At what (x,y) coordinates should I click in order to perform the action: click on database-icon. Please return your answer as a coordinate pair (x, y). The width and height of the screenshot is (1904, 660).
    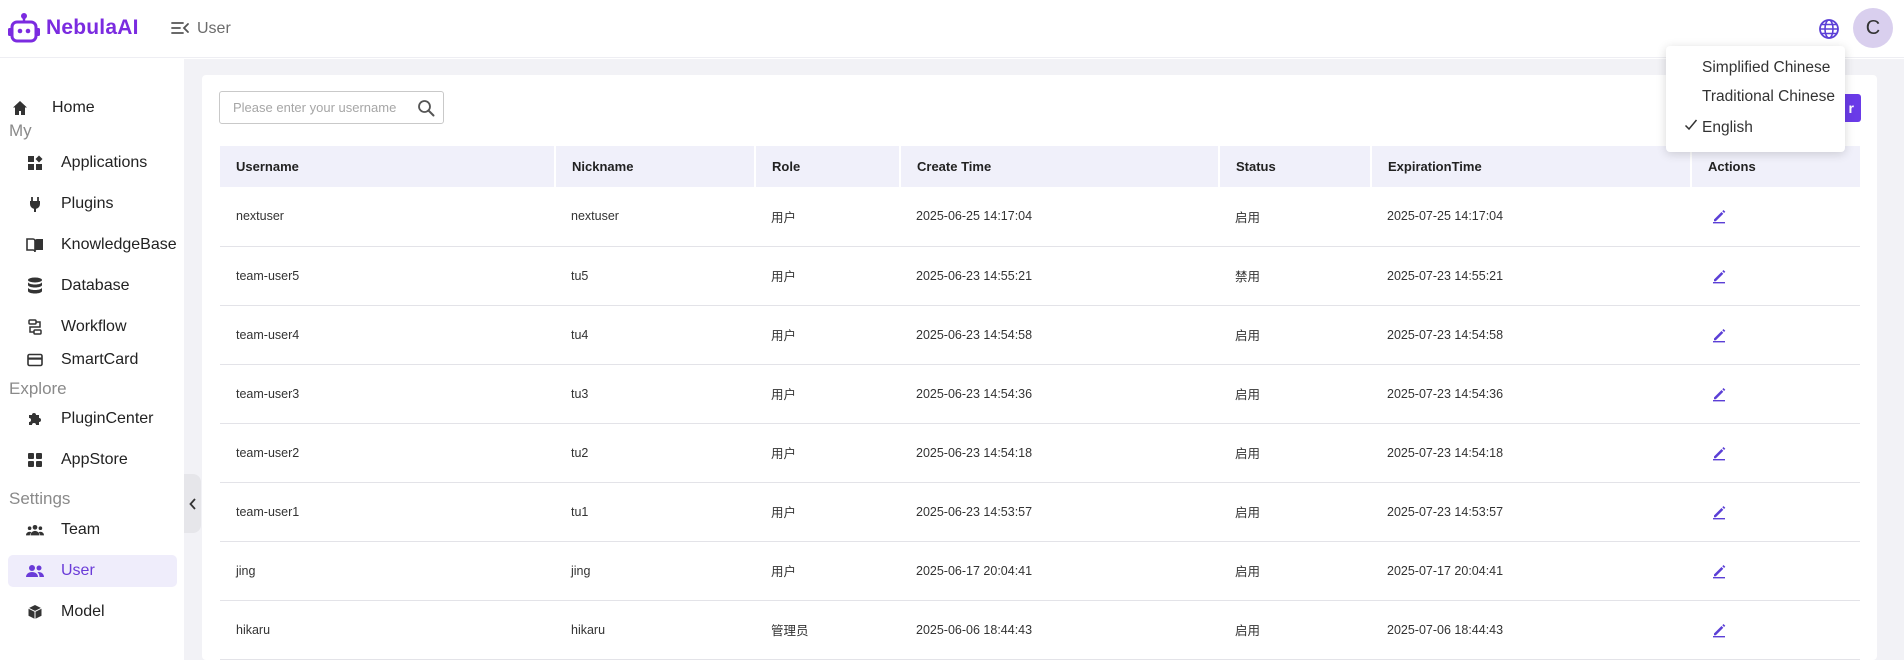
    Looking at the image, I should click on (35, 286).